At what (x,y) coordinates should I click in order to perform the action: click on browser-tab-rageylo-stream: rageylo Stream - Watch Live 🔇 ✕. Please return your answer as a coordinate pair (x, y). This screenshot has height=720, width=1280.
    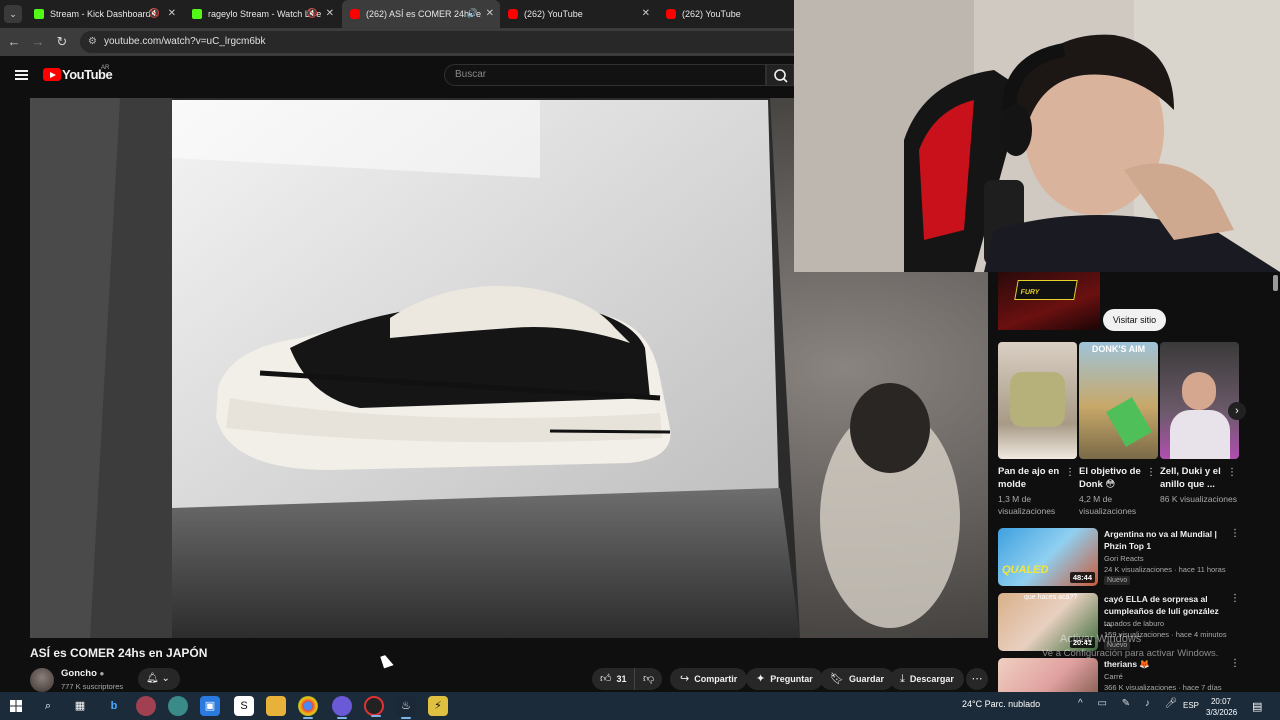
    Looking at the image, I should click on (262, 14).